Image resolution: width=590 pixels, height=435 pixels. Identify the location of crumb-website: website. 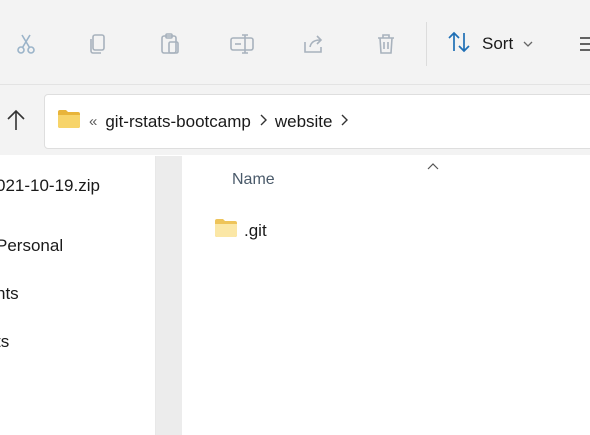
(304, 122).